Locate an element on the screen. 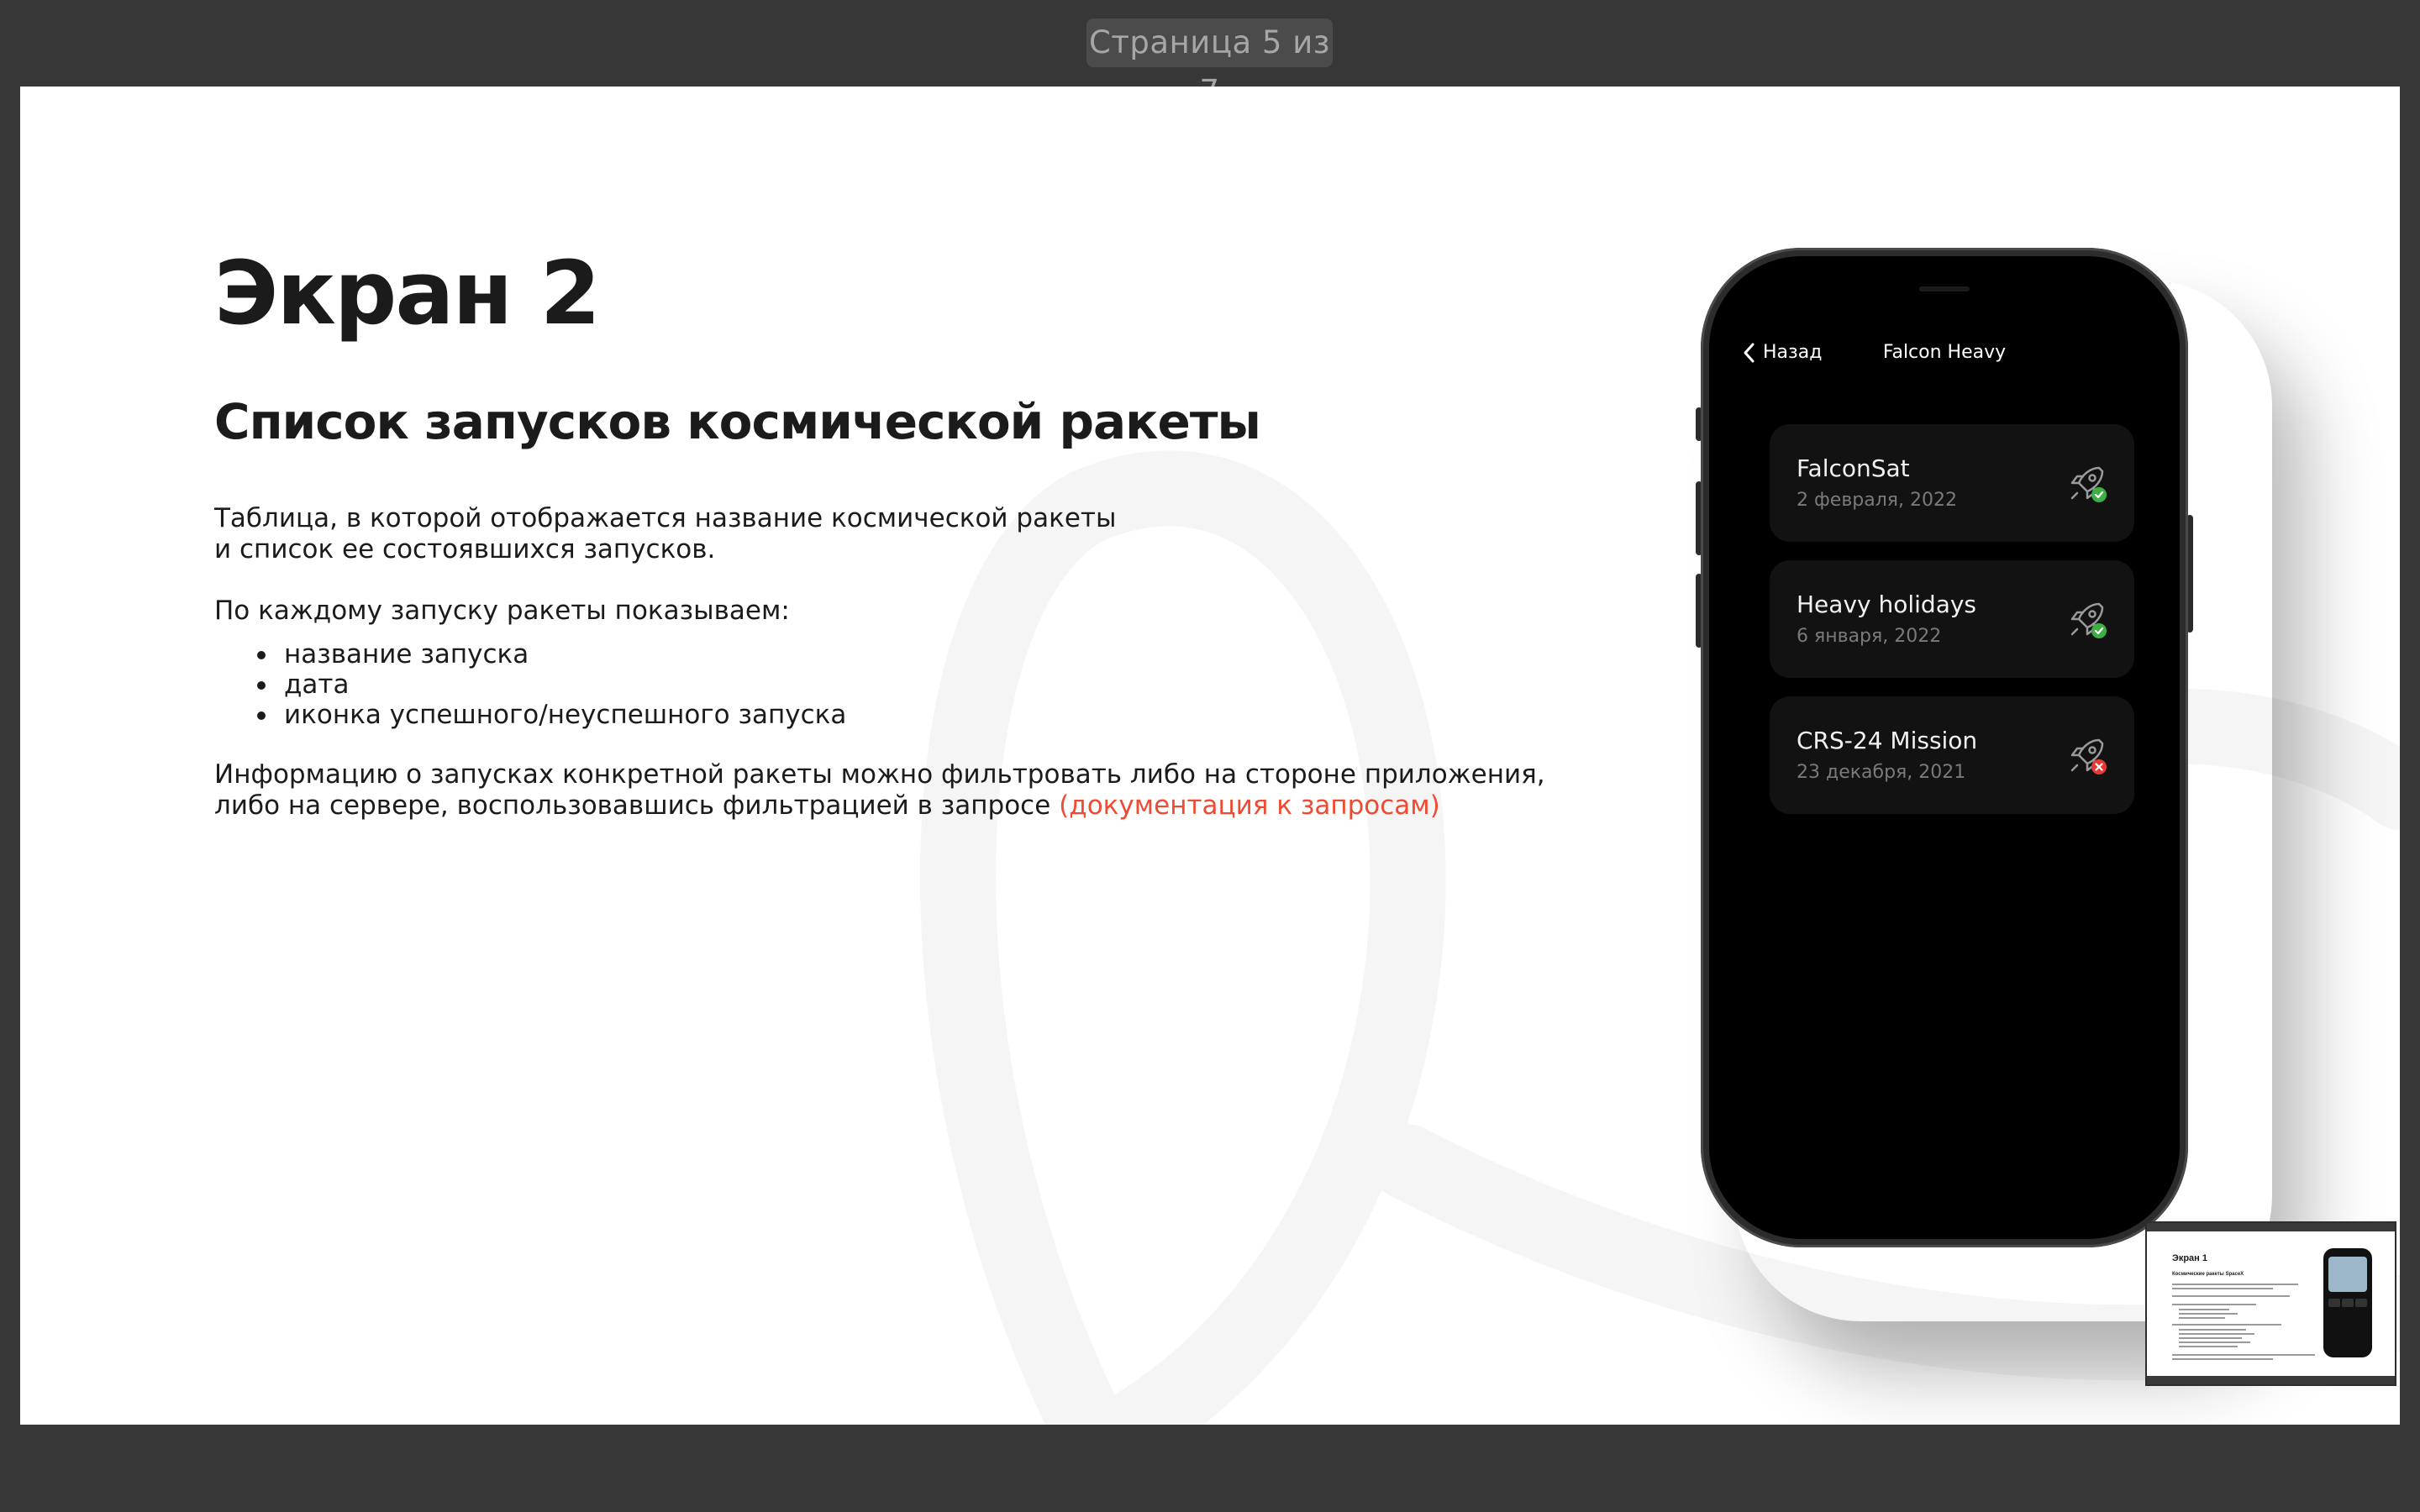  back-button-label: Назад is located at coordinates (1793, 352).